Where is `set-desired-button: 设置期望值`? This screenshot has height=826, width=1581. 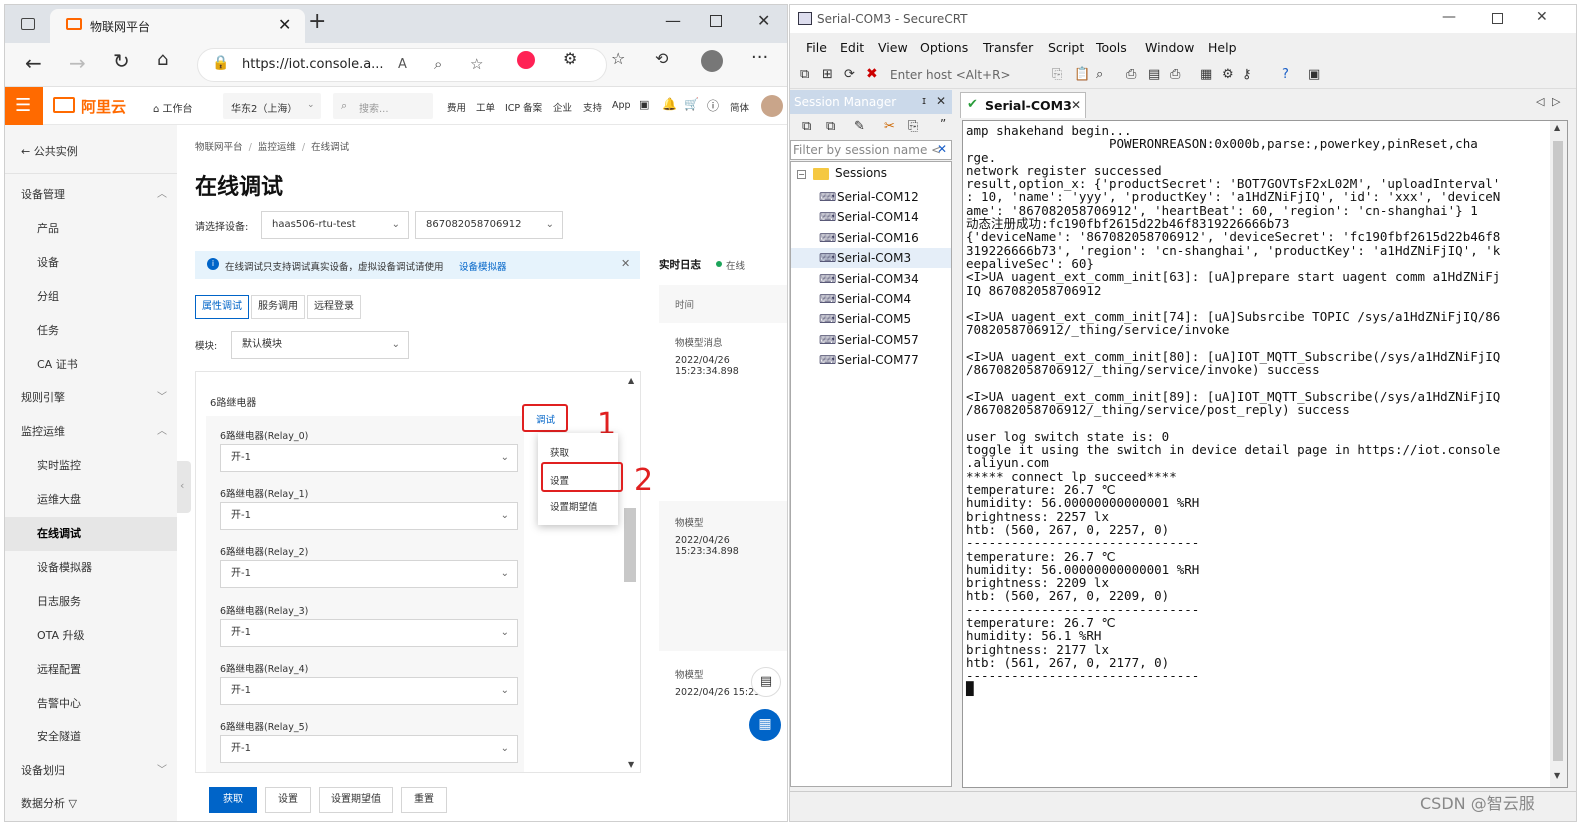 set-desired-button: 设置期望值 is located at coordinates (356, 800).